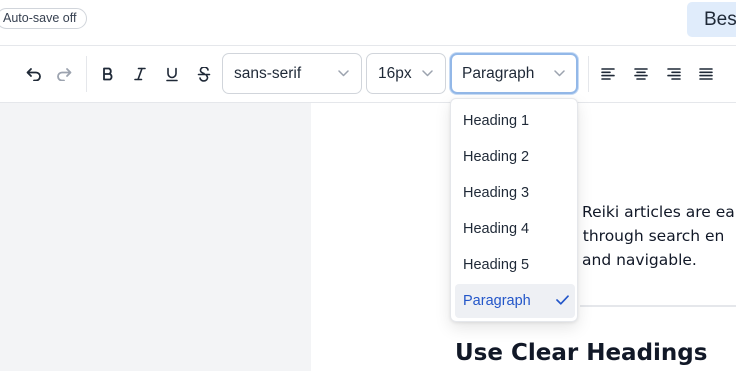 Image resolution: width=736 pixels, height=371 pixels. Describe the element at coordinates (204, 74) in the screenshot. I see `strikethrough-icon` at that location.